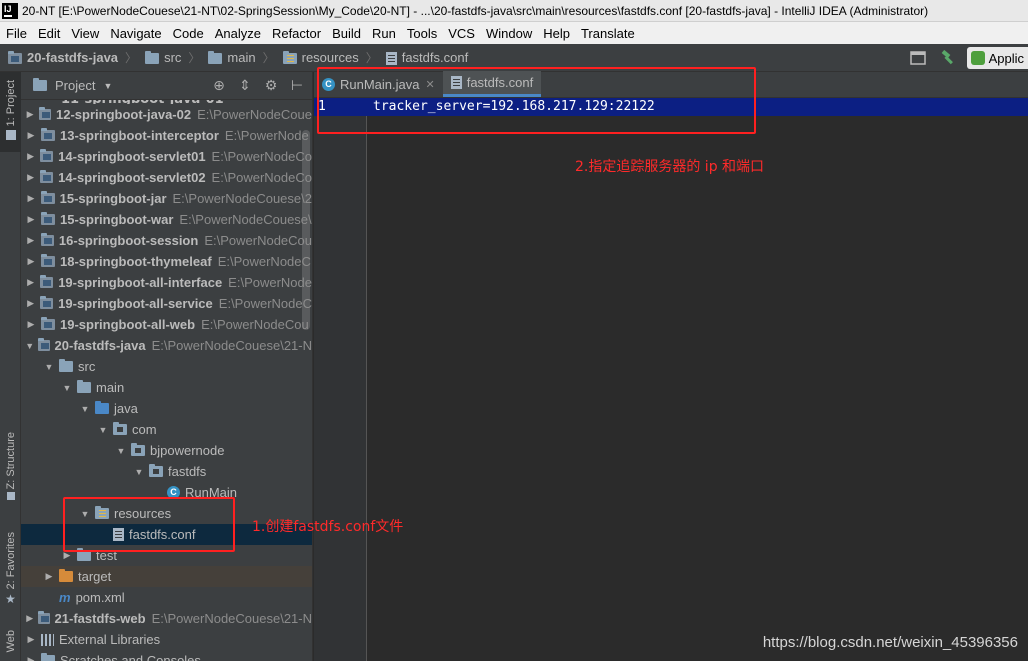 The width and height of the screenshot is (1028, 661). I want to click on tree-item: ▶ 16-springboot-session E:\PowerNodeCou, so click(166, 240).